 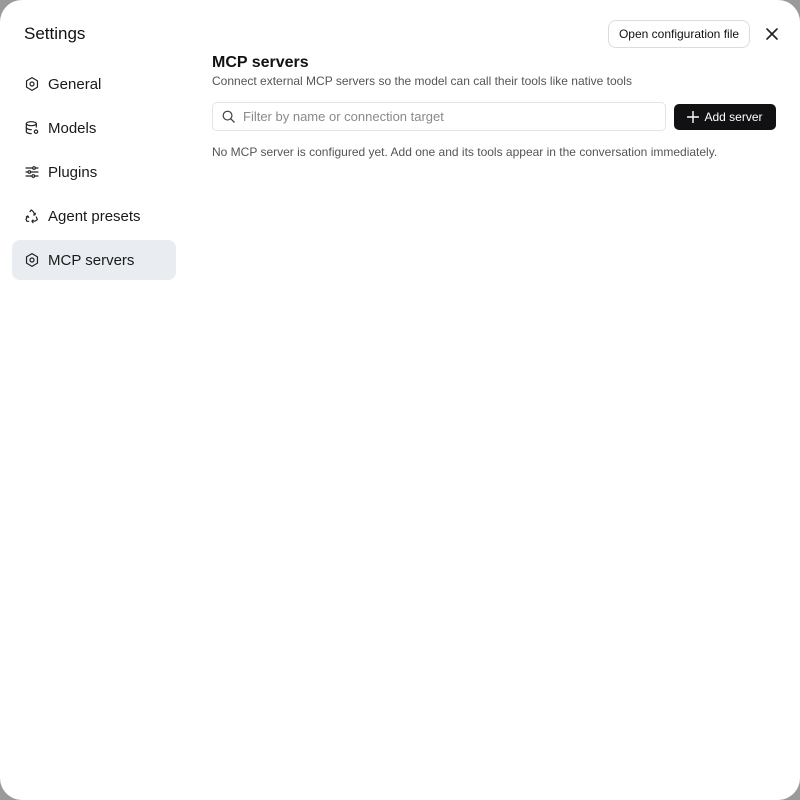 I want to click on search-box, so click(x=439, y=116).